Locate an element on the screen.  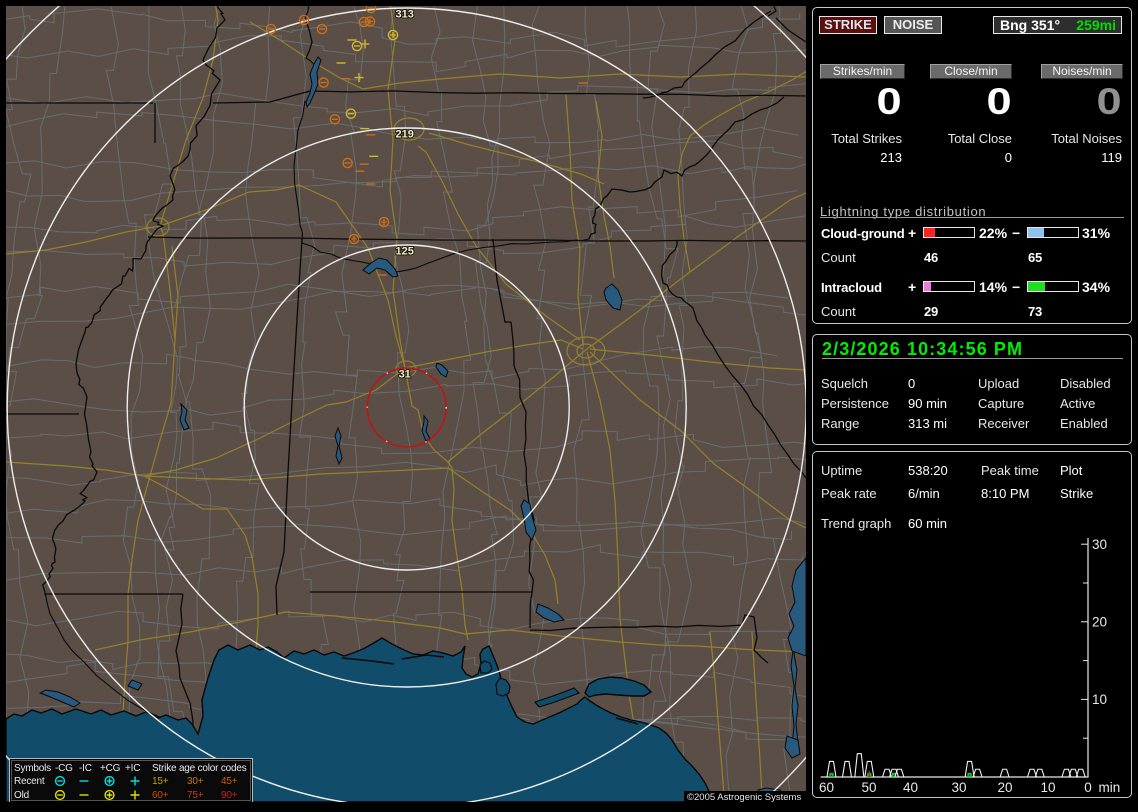
svg-text: 50 is located at coordinates (868, 787).